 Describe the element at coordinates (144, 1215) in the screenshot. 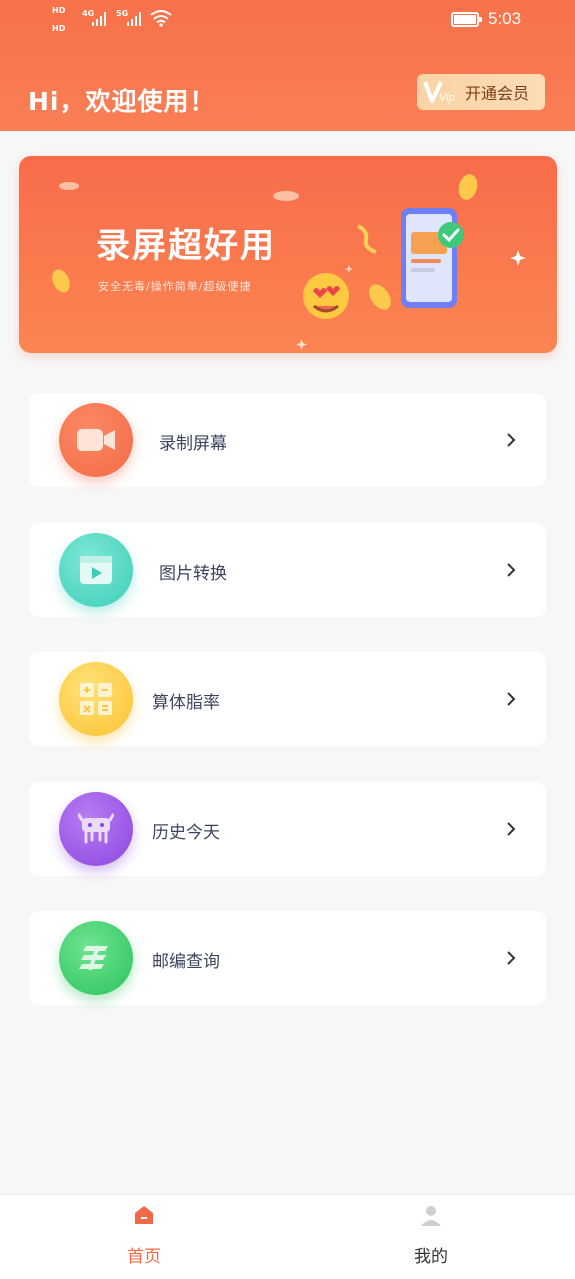

I see `home-icon` at that location.